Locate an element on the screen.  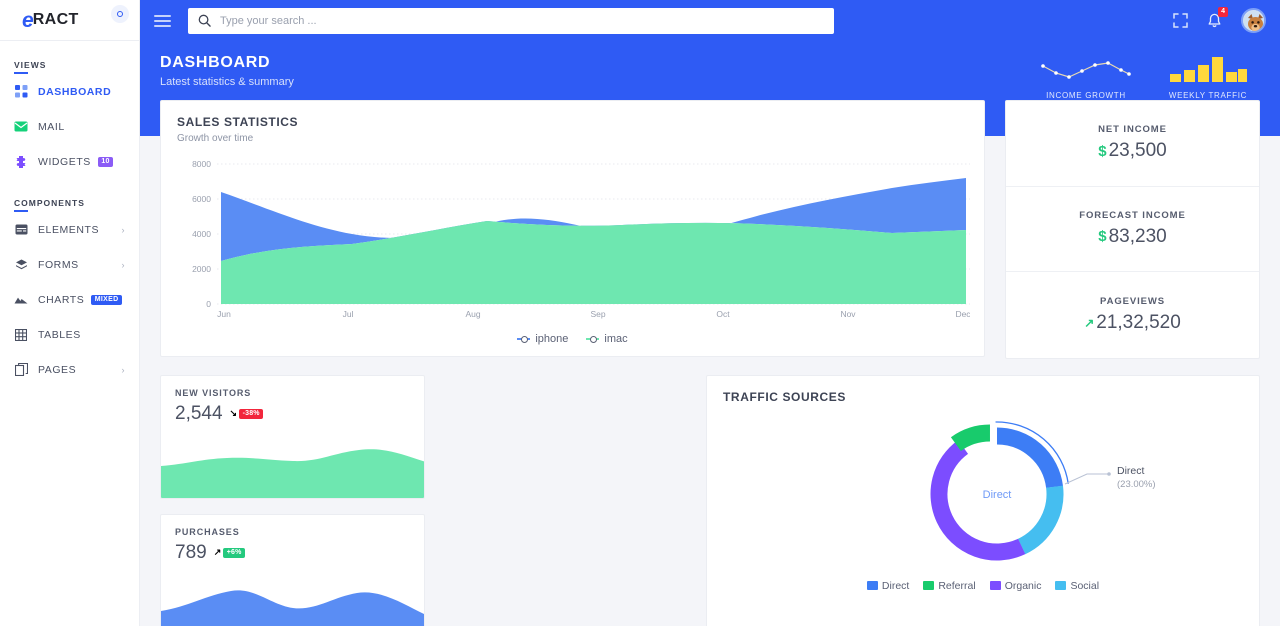
legend-item-iphone: iphone is located at coordinates (542, 339).